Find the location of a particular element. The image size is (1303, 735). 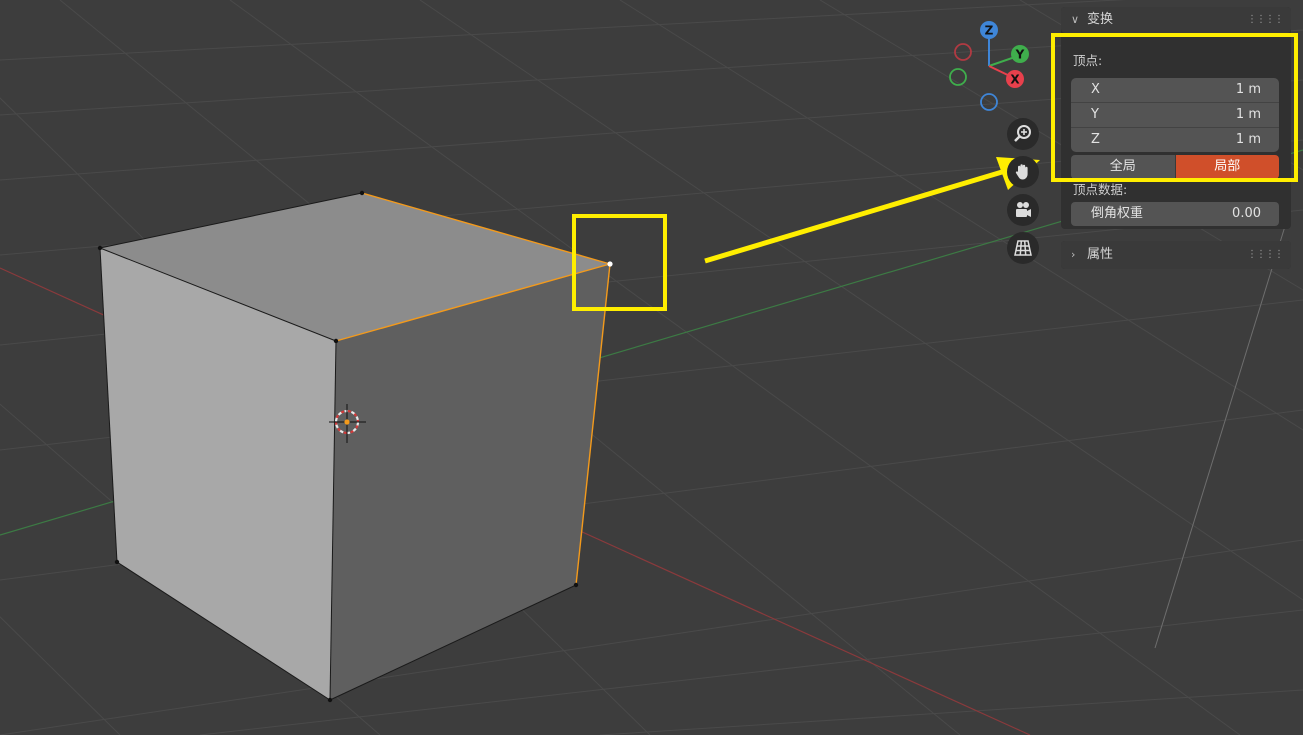

light-line is located at coordinates (1222, 429).